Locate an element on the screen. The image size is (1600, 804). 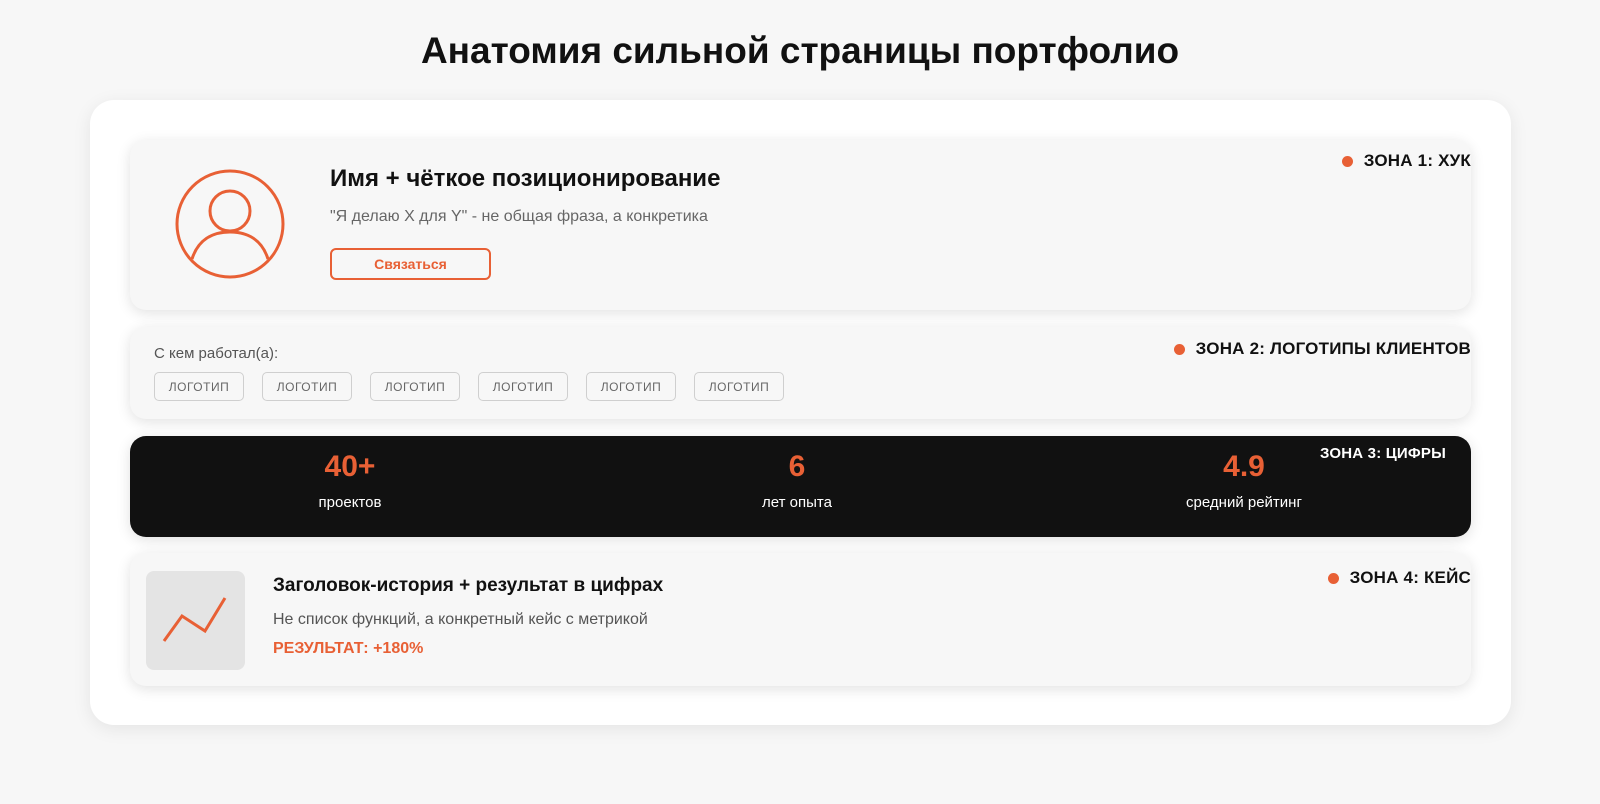
stat-rating: 4.9 средний рейтинг is located at coordinates (1244, 480).